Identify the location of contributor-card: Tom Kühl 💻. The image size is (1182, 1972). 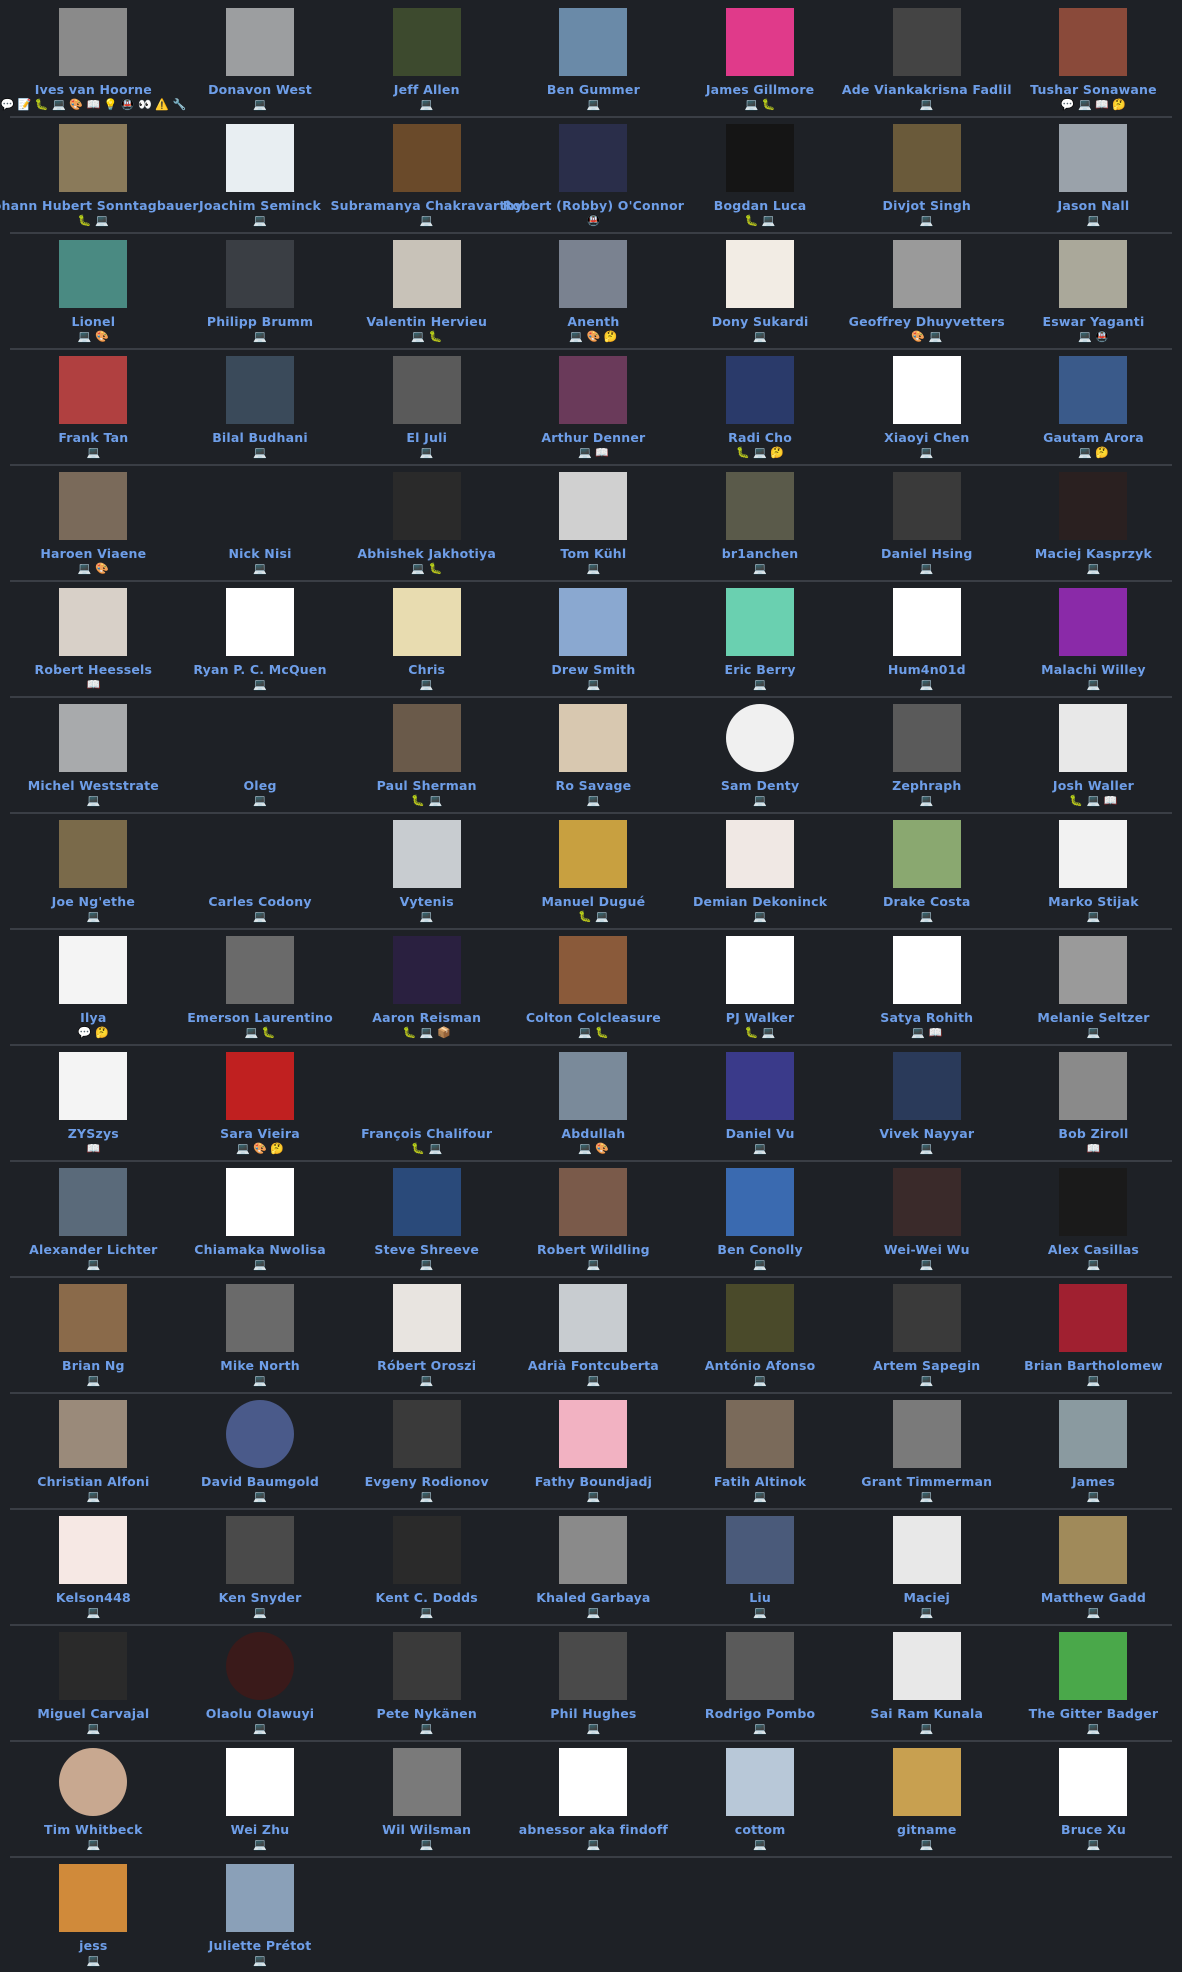
(593, 526).